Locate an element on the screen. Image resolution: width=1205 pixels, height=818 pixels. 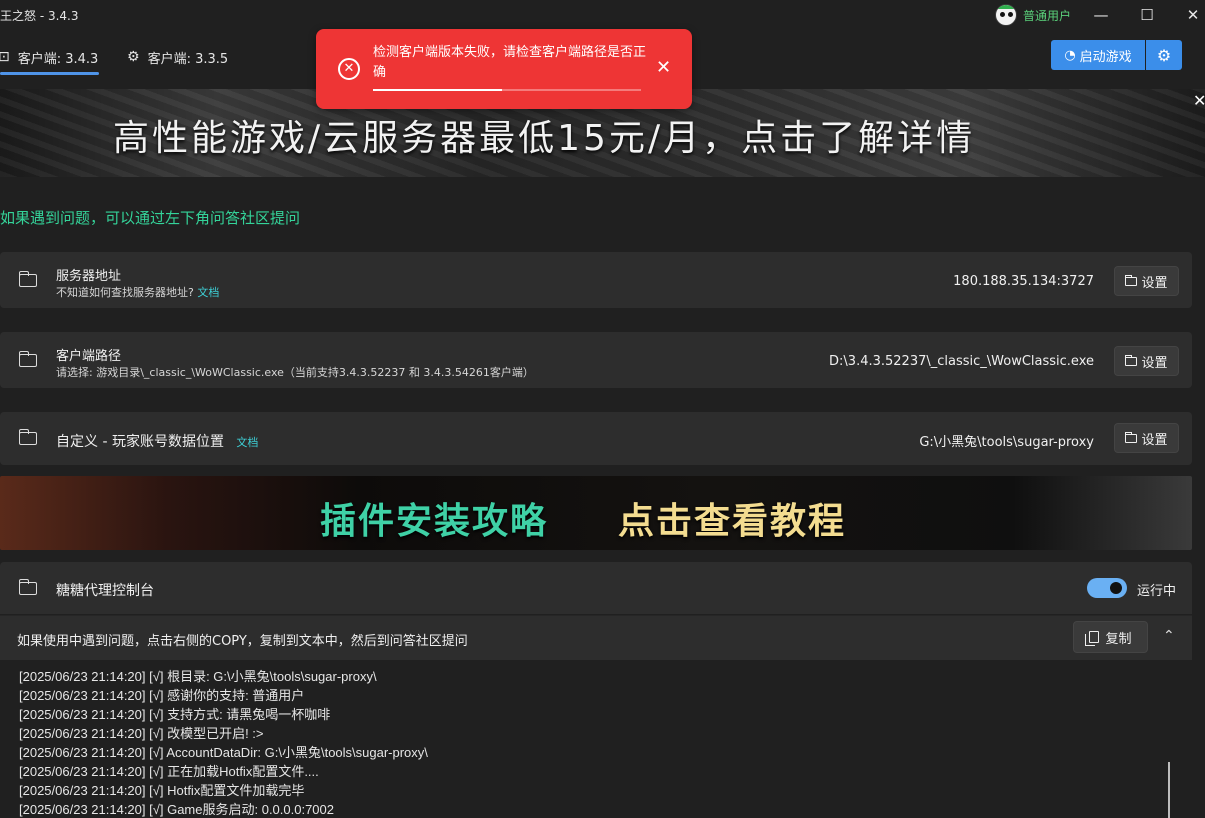
promo-banner-text: 高性能游戏/云服务器最低15元/月，点击了解详情 is located at coordinates (544, 138).